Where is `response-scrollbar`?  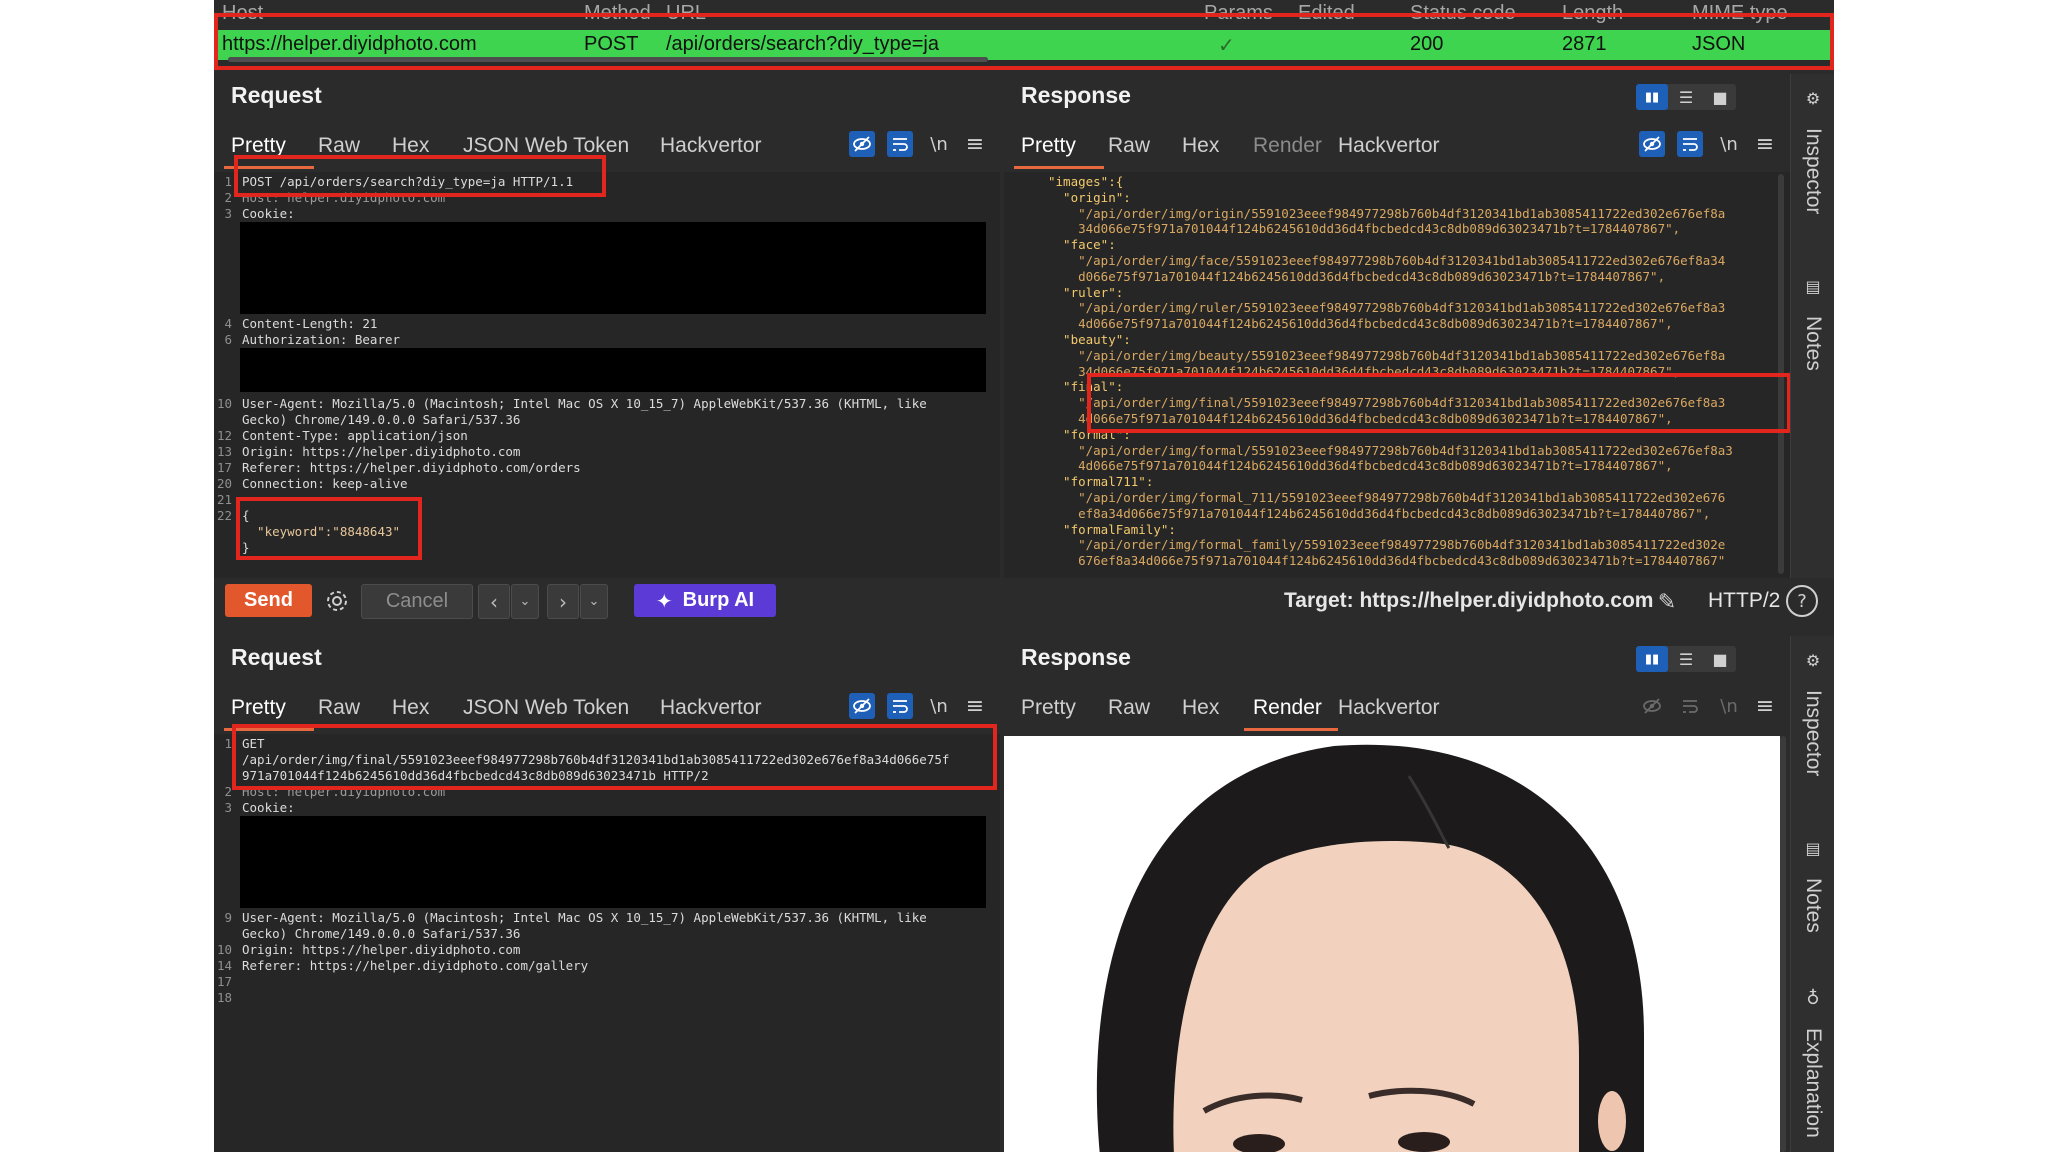 response-scrollbar is located at coordinates (1781, 374).